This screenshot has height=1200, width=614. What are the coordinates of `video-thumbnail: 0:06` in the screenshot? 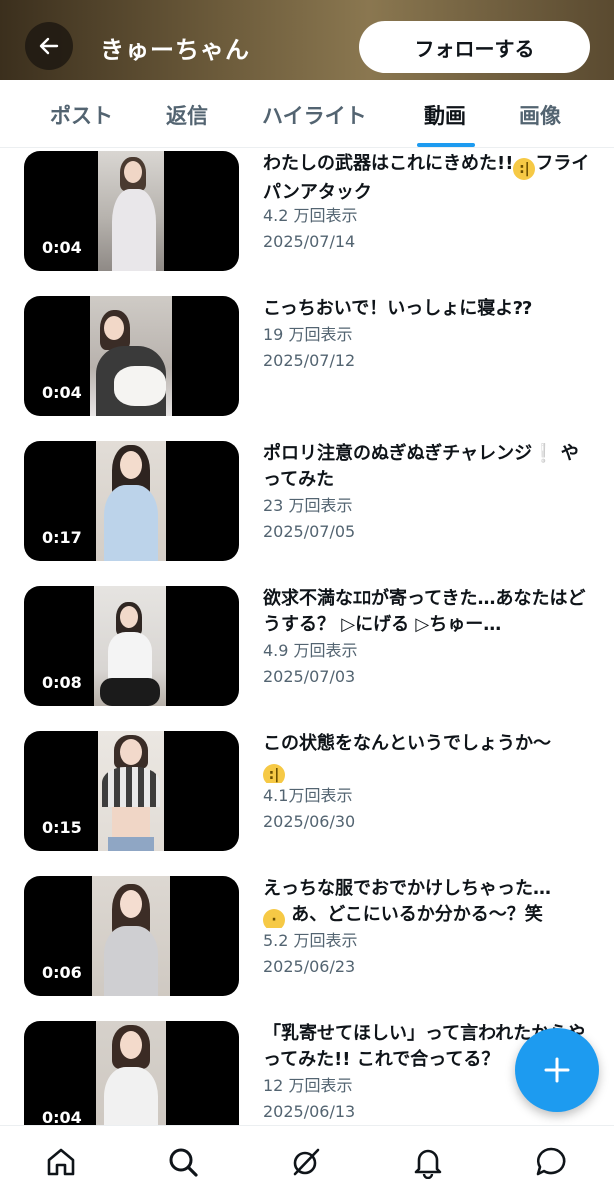 It's located at (131, 936).